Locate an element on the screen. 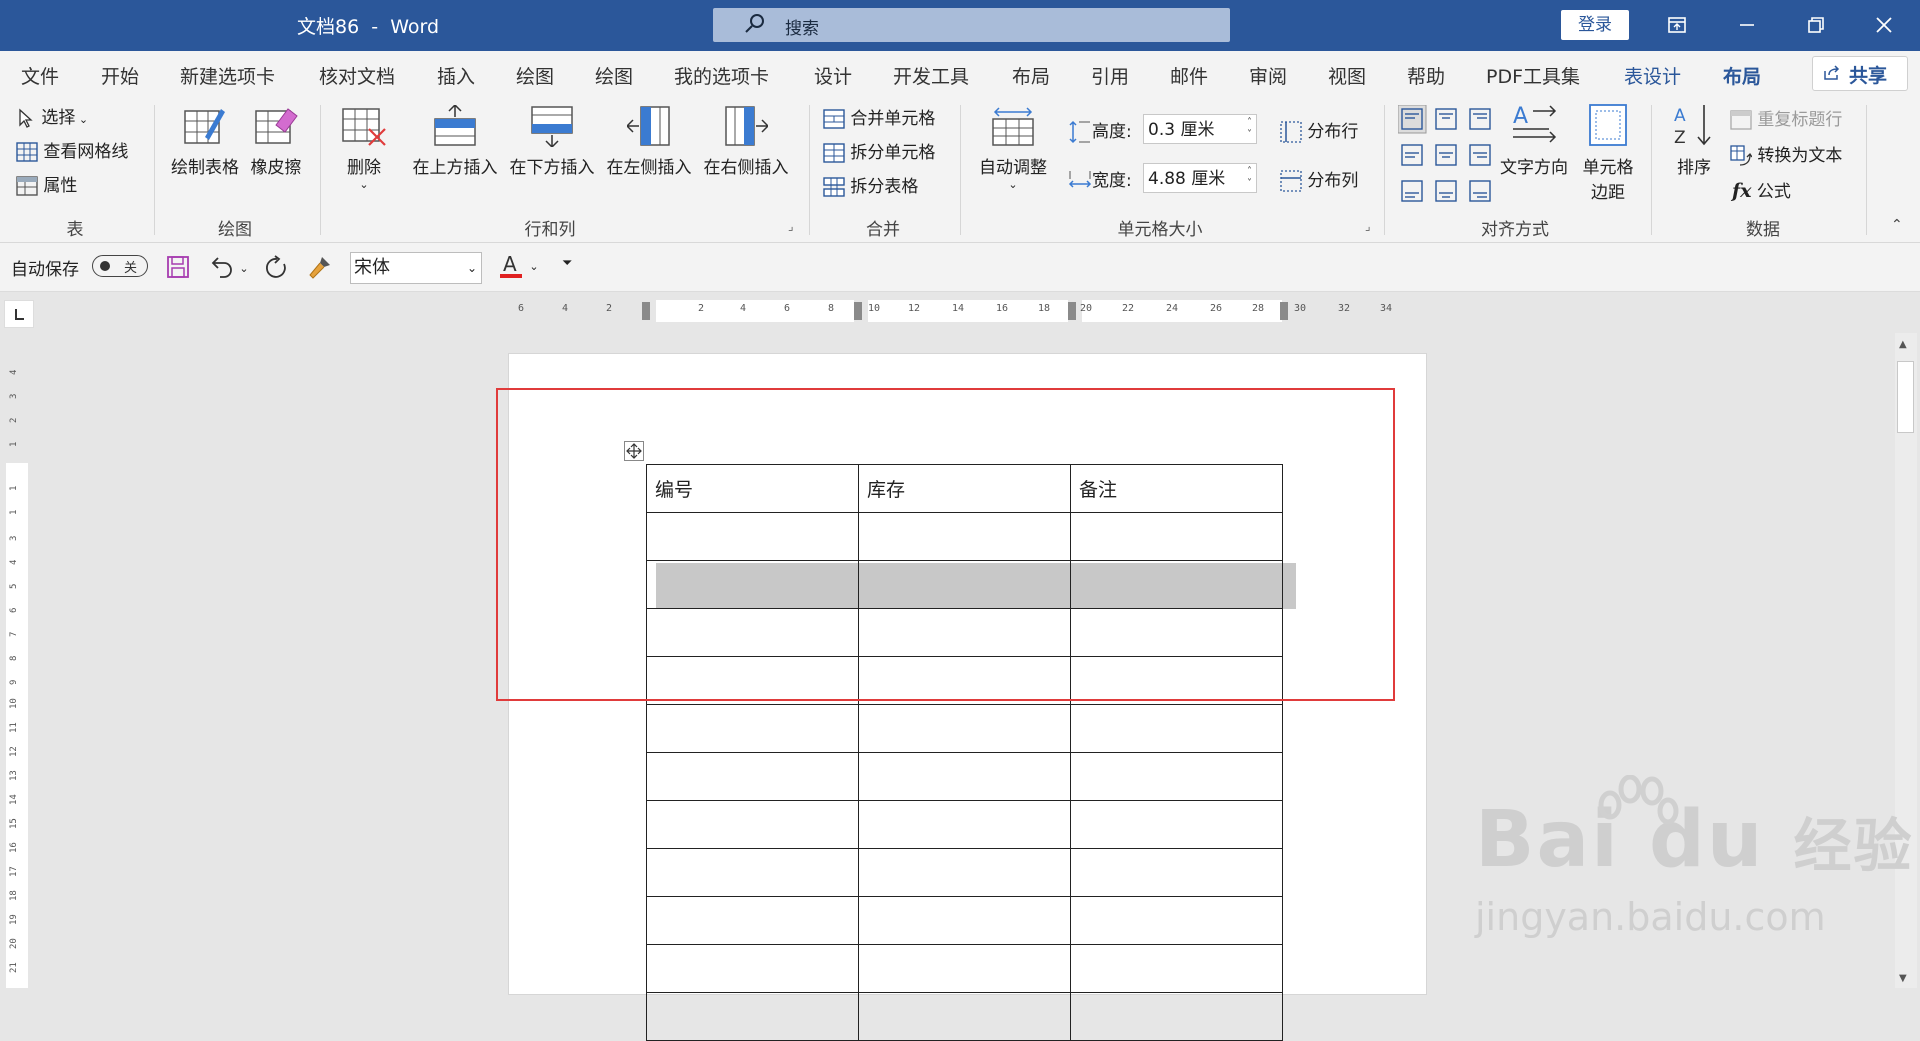 This screenshot has height=1041, width=1920. restore-button is located at coordinates (1816, 25).